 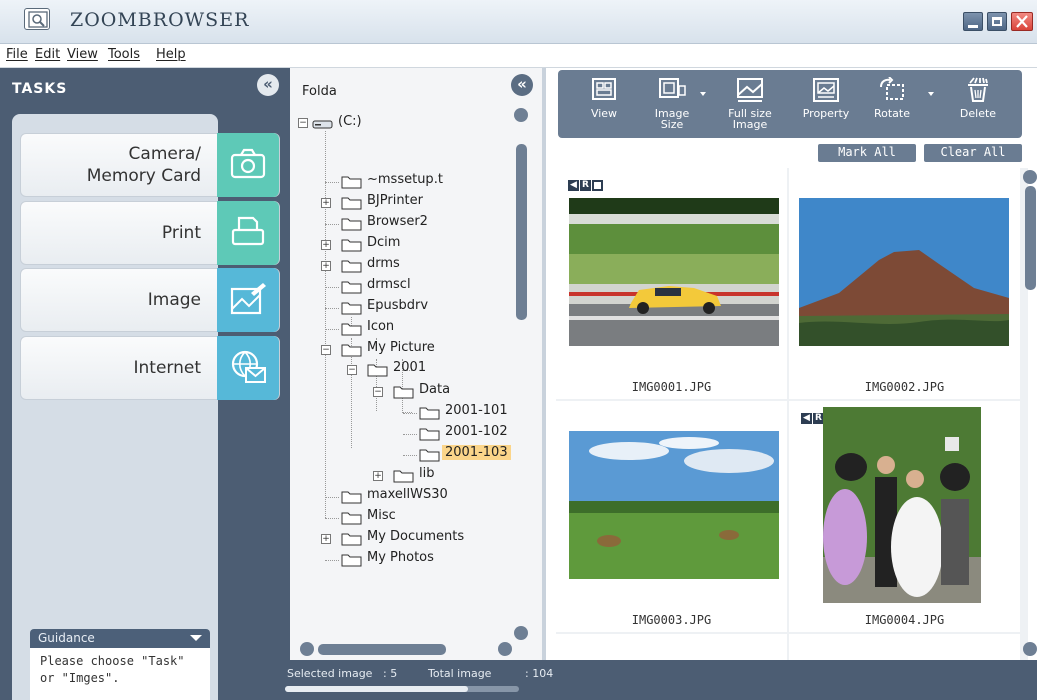 I want to click on thumbnail-filename: IMG0002.JPG, so click(x=904, y=387).